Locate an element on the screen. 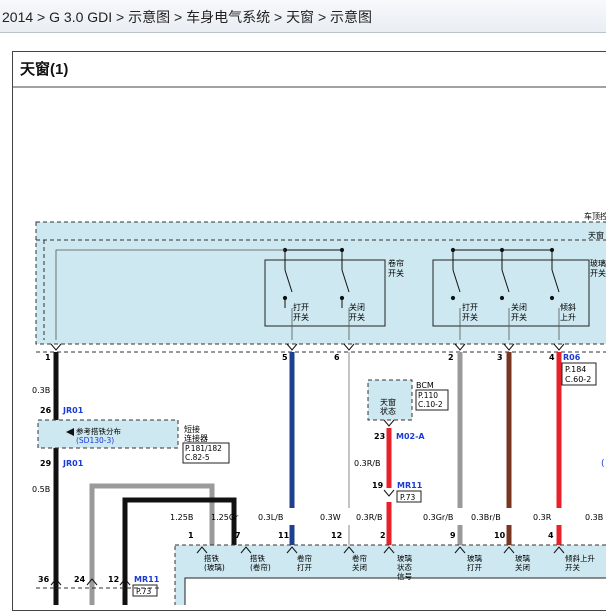  pin-number: 19 is located at coordinates (378, 485).